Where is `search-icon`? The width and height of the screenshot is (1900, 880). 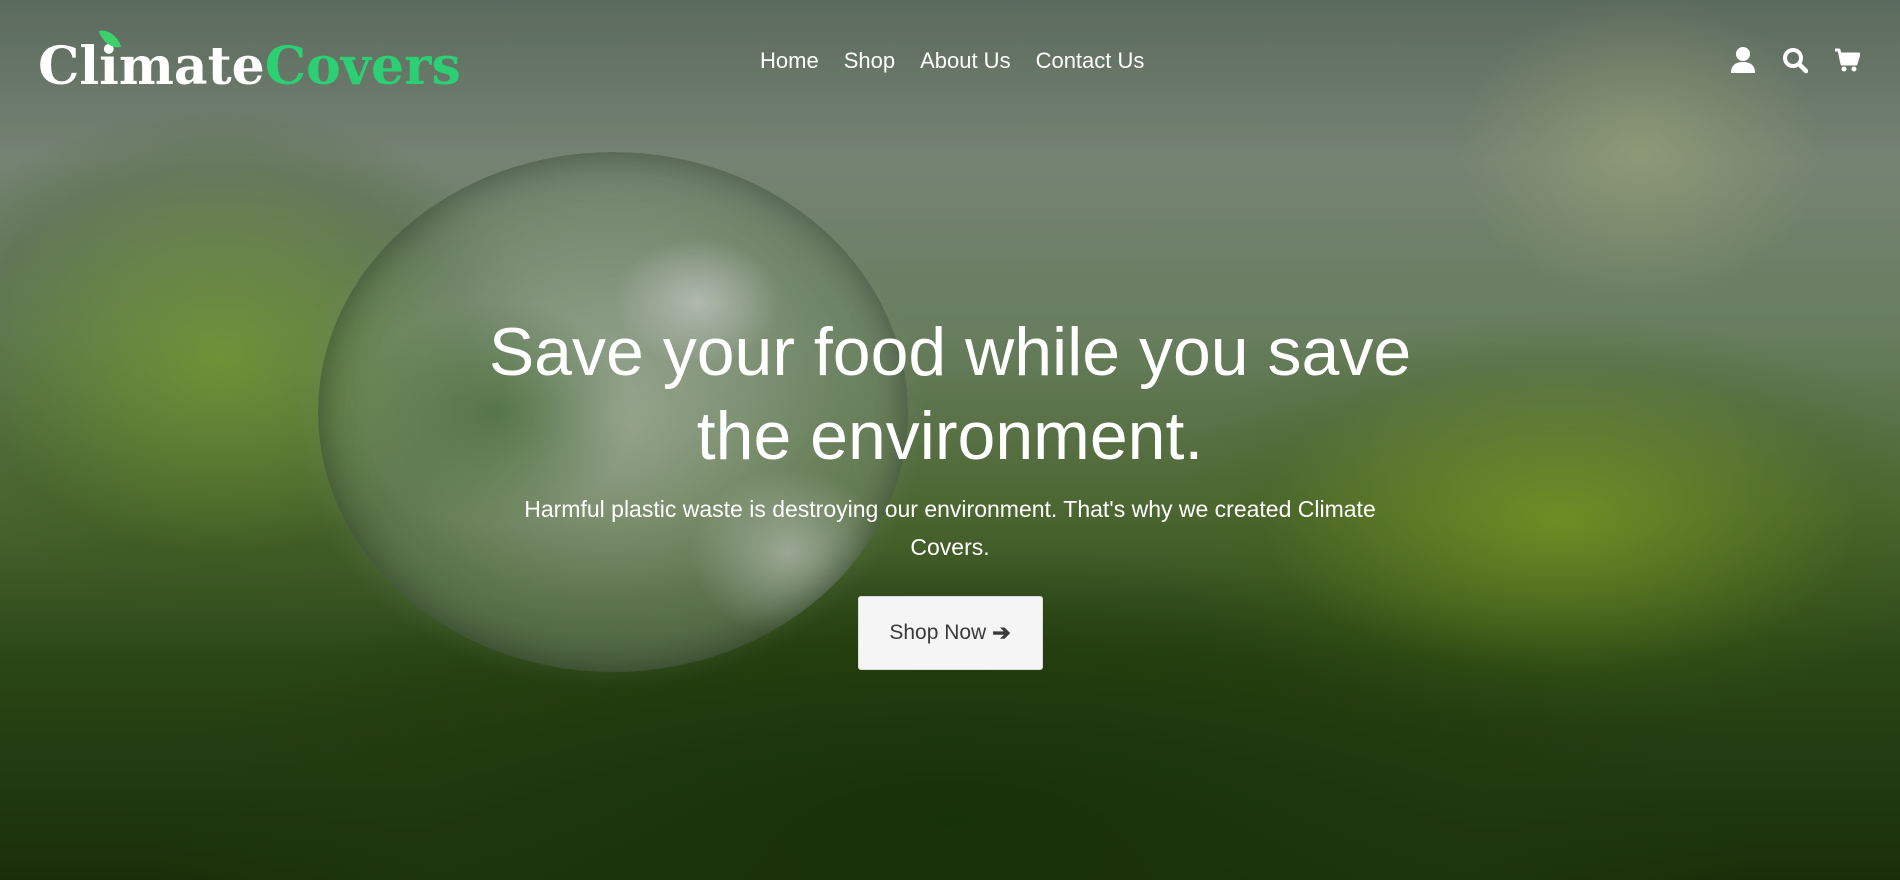
search-icon is located at coordinates (1795, 60).